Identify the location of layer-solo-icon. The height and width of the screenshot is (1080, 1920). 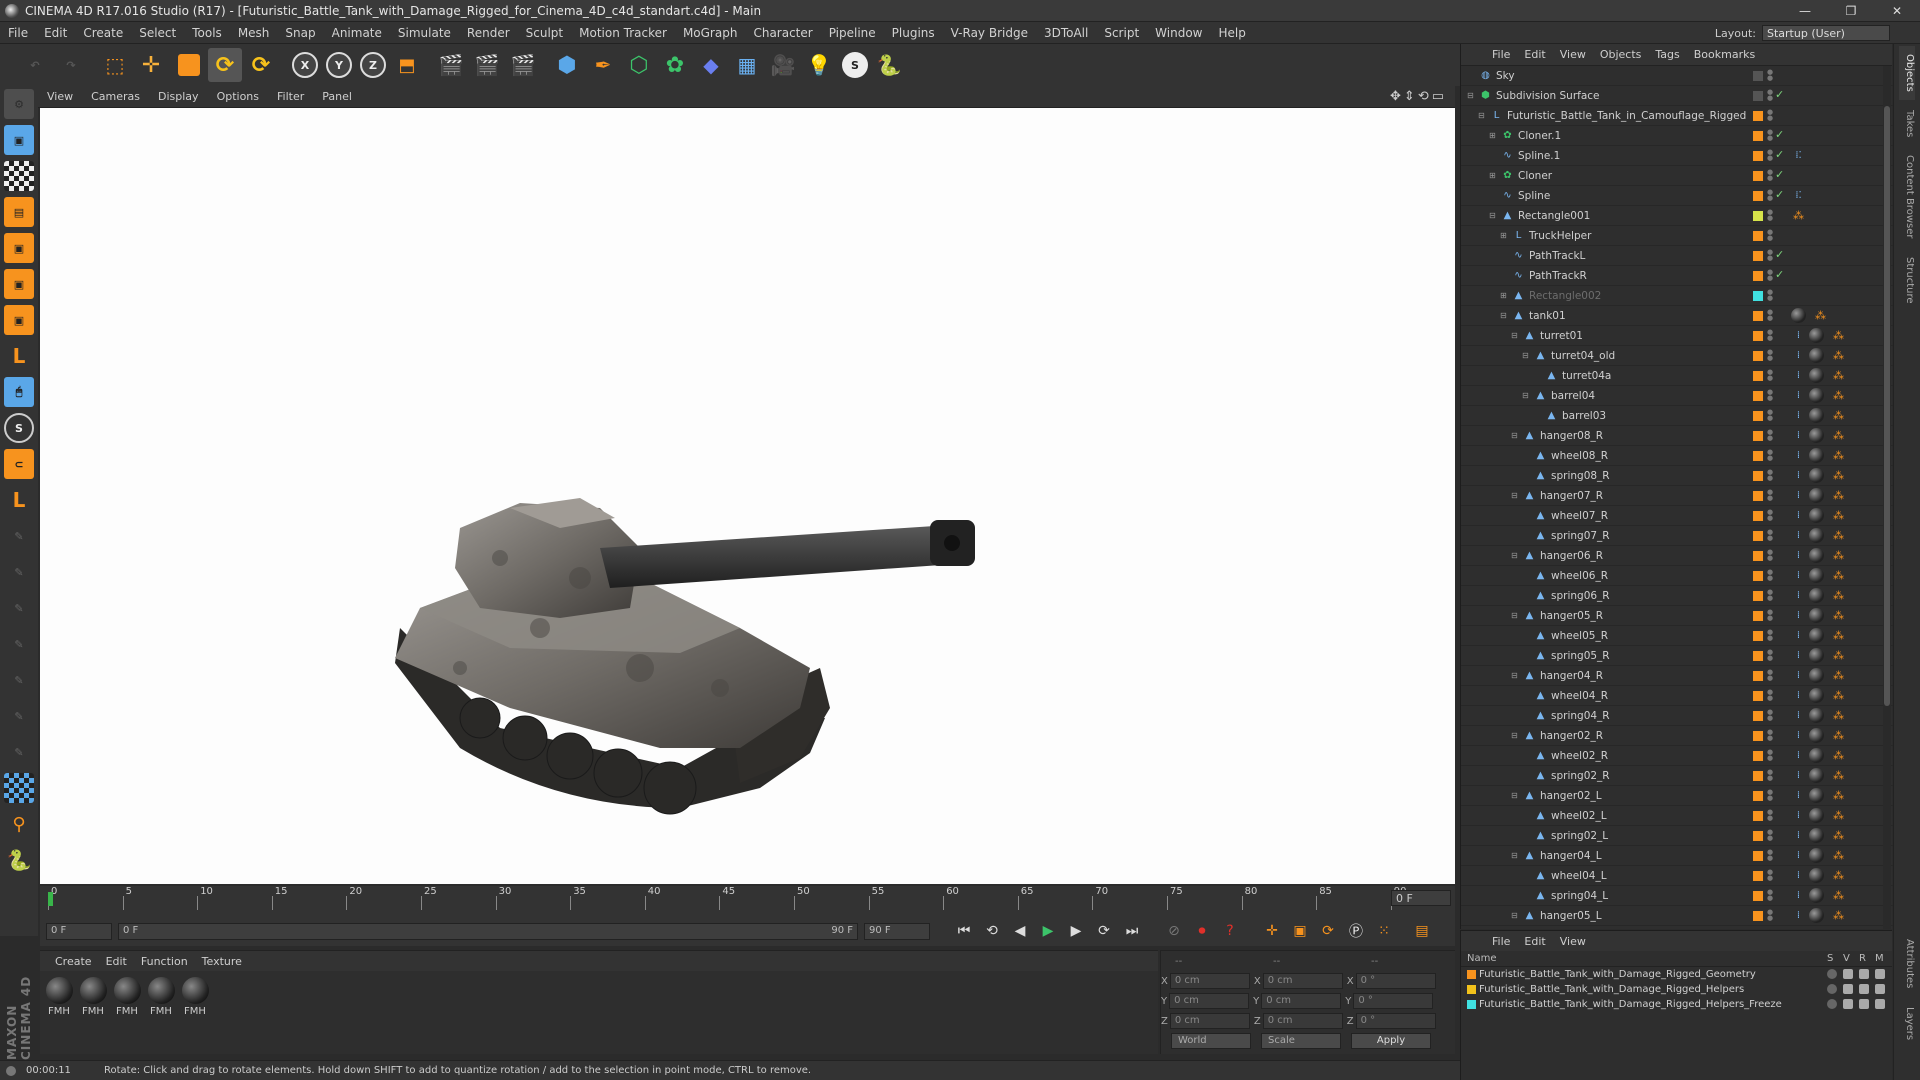
(1832, 974).